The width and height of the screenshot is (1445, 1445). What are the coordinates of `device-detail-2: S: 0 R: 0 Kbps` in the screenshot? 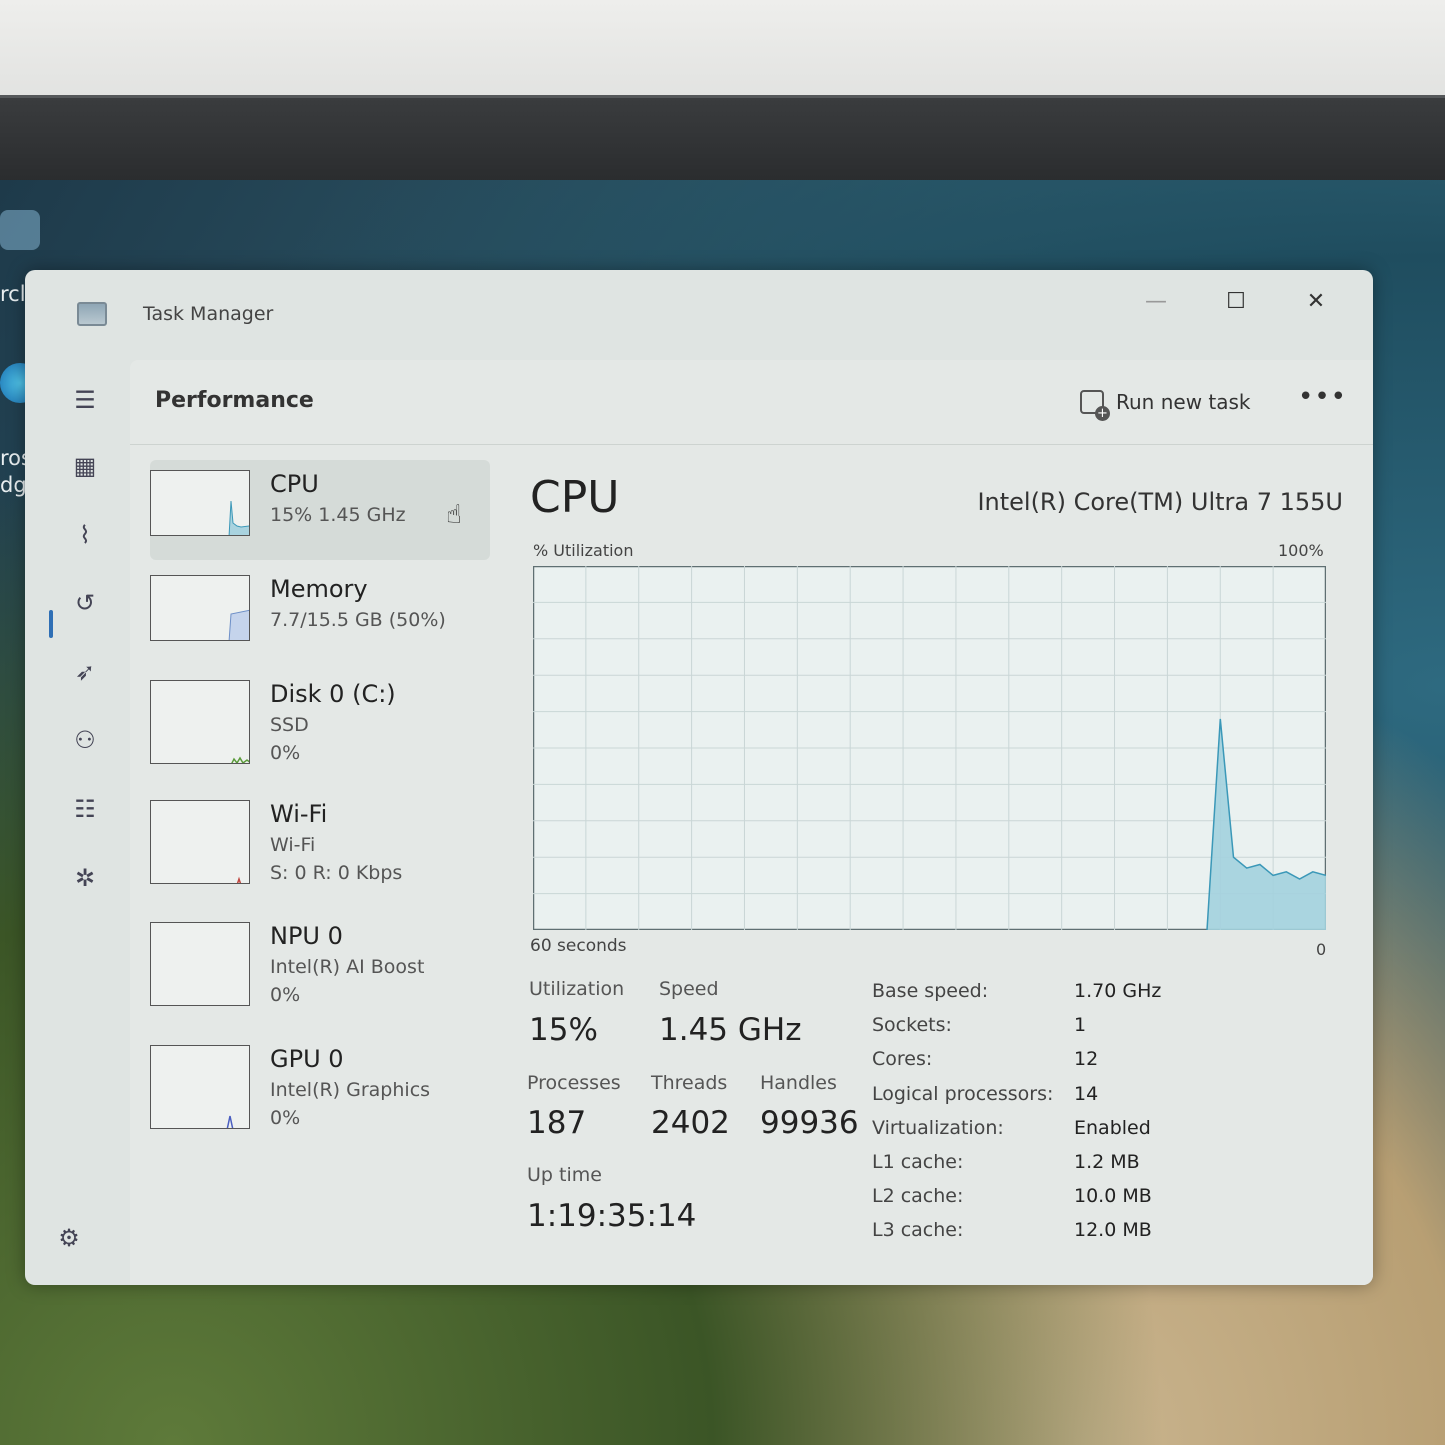 It's located at (336, 873).